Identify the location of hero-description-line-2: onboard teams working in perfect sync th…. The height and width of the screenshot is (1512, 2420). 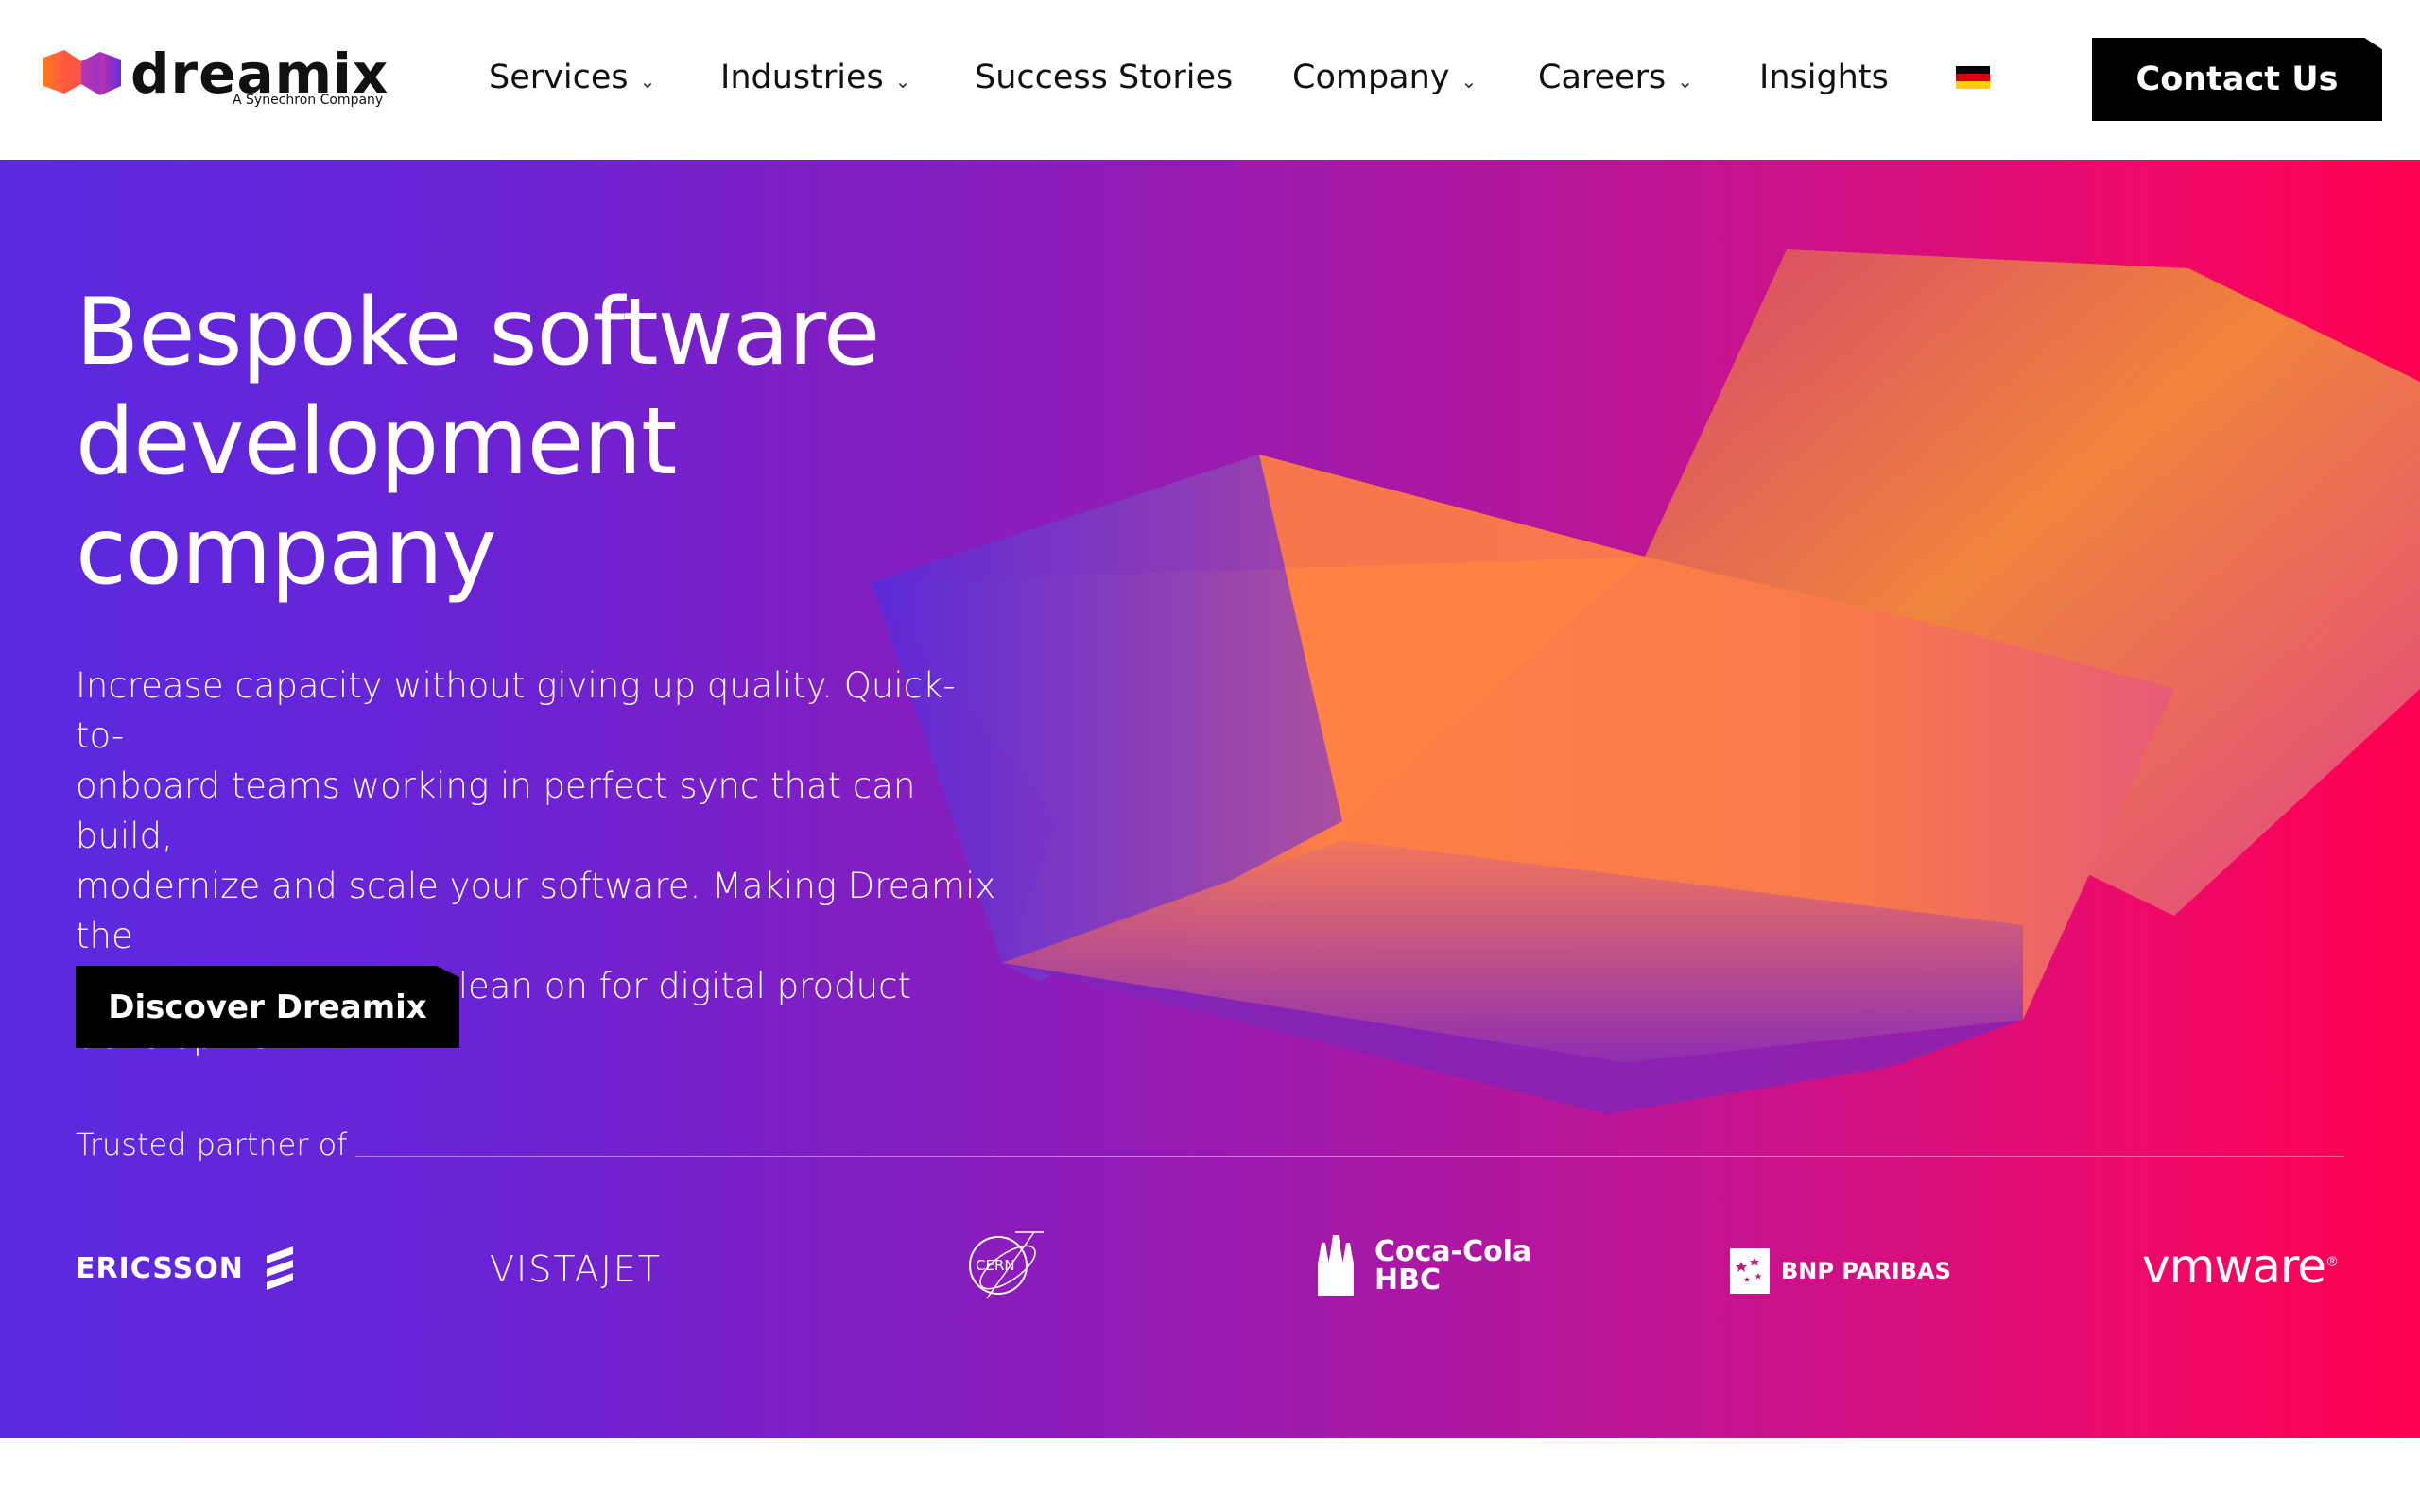
(496, 810).